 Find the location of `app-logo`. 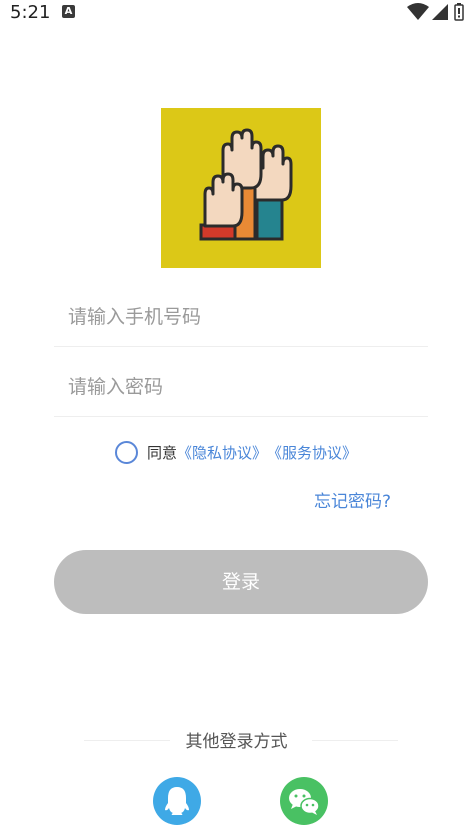

app-logo is located at coordinates (241, 188).